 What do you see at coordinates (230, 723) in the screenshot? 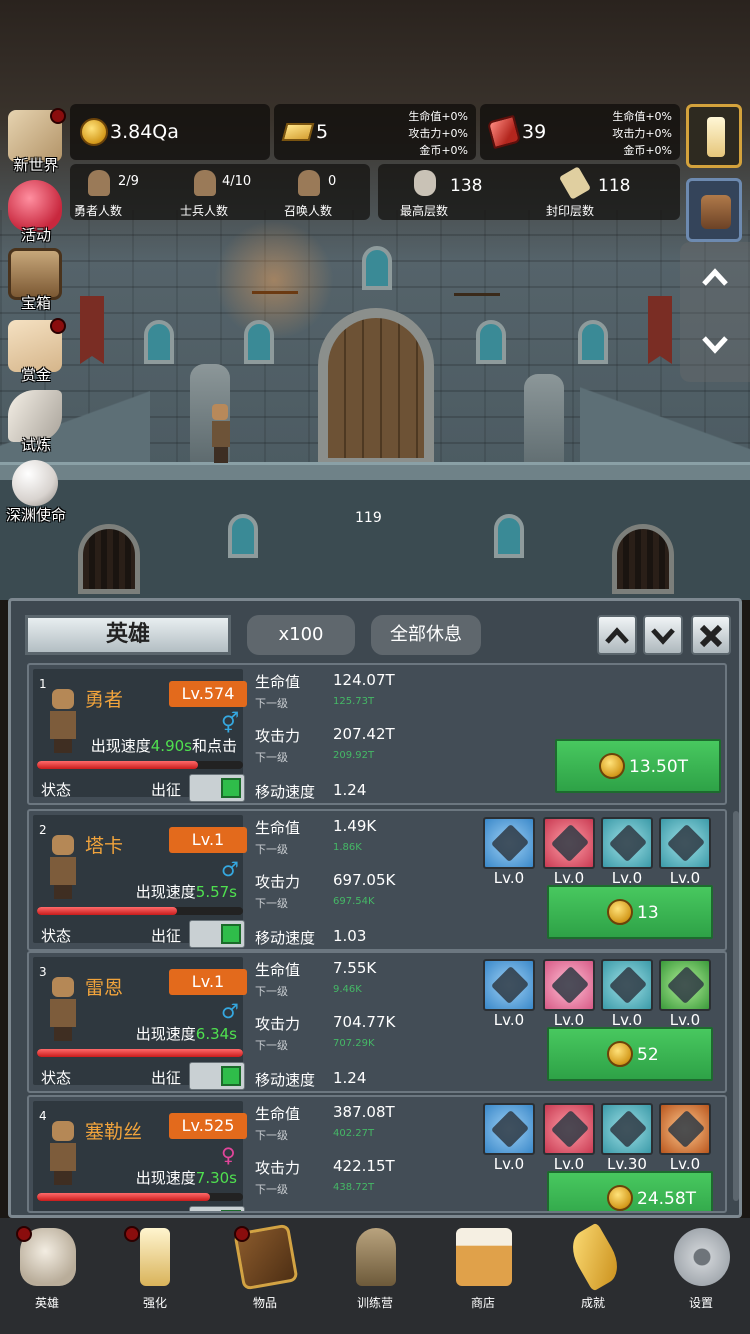
I see `gender-icon: ⚥` at bounding box center [230, 723].